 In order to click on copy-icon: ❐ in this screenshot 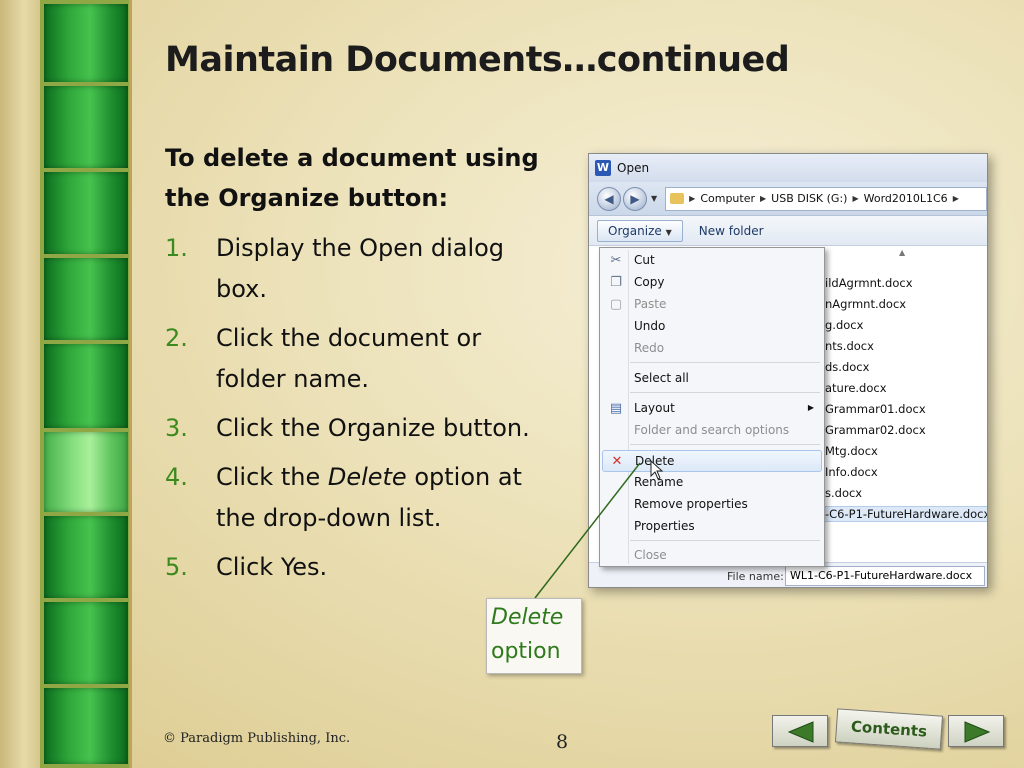, I will do `click(616, 282)`.